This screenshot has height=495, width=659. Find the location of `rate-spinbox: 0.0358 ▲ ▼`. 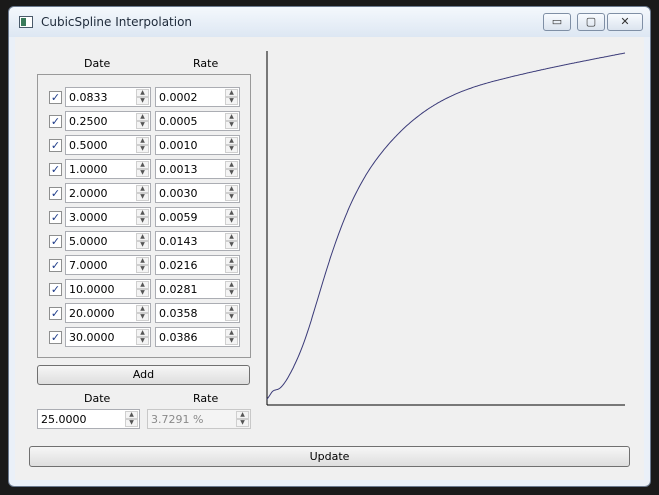

rate-spinbox: 0.0358 ▲ ▼ is located at coordinates (197, 313).